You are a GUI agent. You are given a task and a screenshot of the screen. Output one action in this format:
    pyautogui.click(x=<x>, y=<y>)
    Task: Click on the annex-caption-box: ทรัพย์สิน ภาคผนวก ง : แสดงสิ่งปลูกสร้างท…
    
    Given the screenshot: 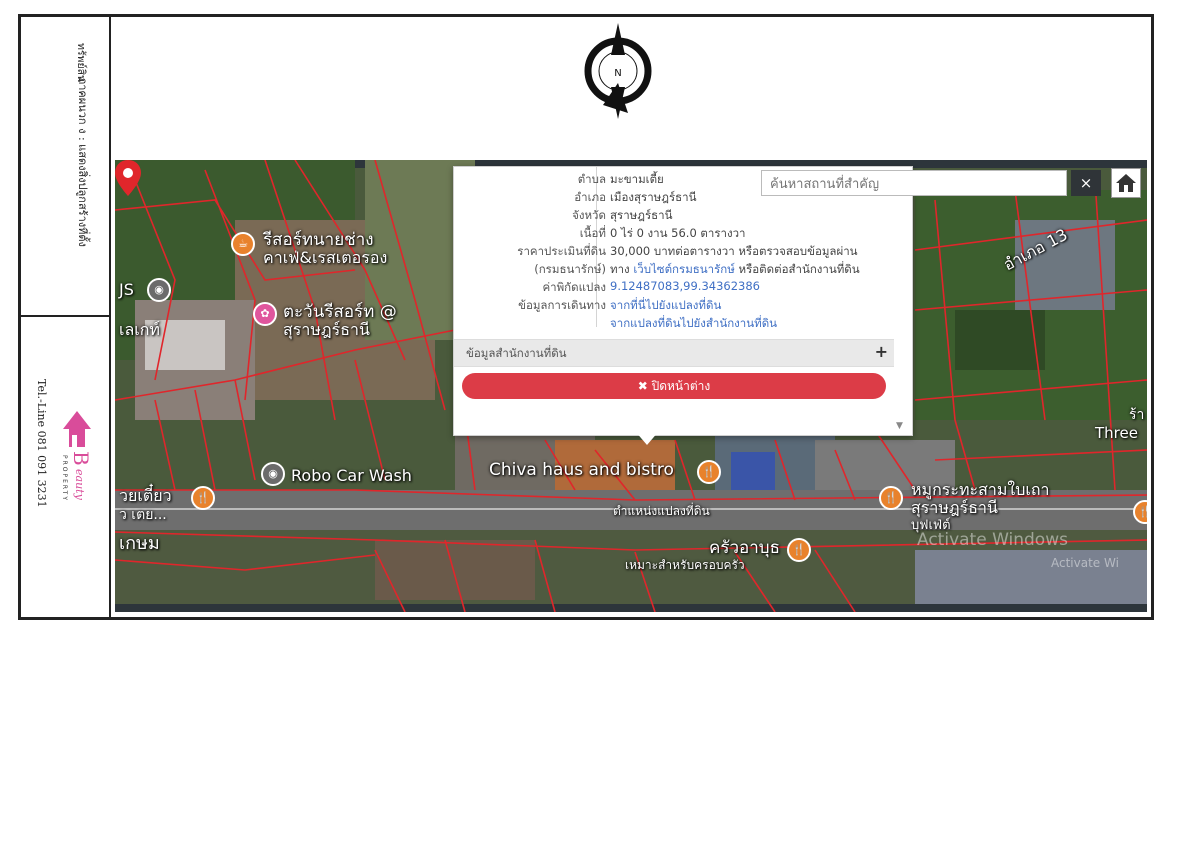 What is the action you would take?
    pyautogui.click(x=65, y=167)
    